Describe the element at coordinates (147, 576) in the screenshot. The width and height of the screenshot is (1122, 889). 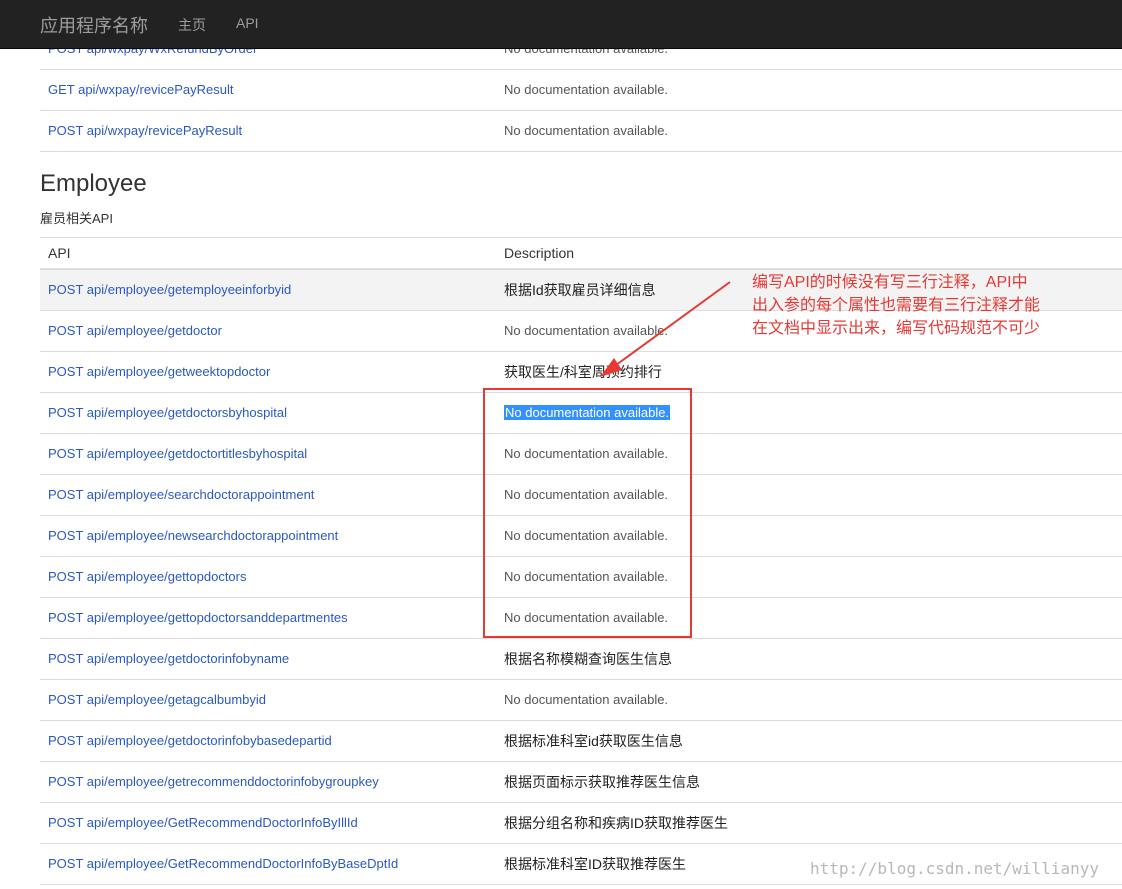
I see `api-link: POST api/employee/gettopdoctors` at that location.